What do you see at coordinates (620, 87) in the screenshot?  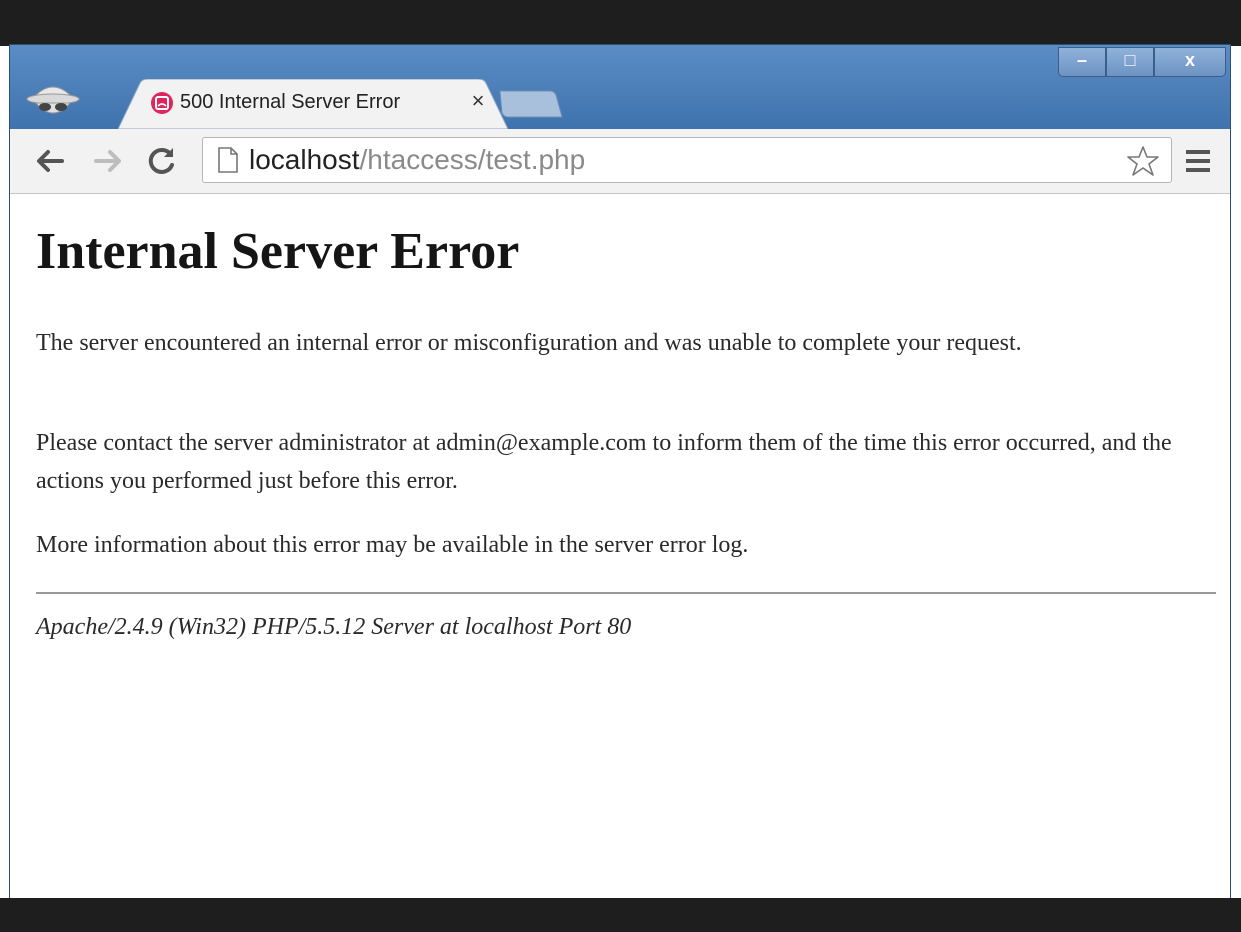 I see `title-bar: 500 Internal Server Error × – □ x` at bounding box center [620, 87].